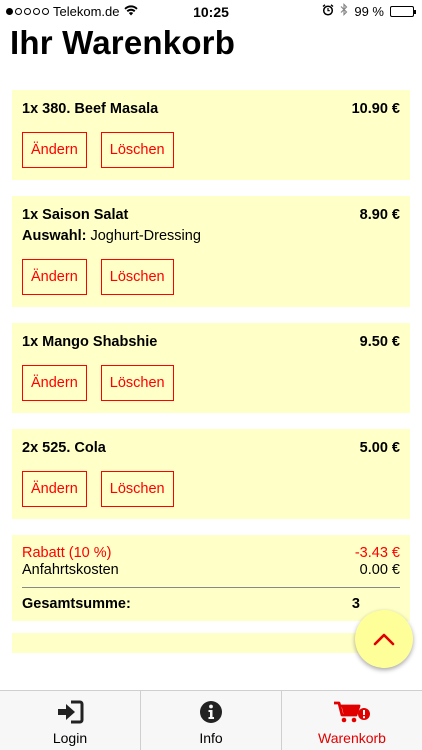 This screenshot has width=422, height=750. I want to click on item-option: Auswahl: Joghurt-Dressing, so click(211, 236).